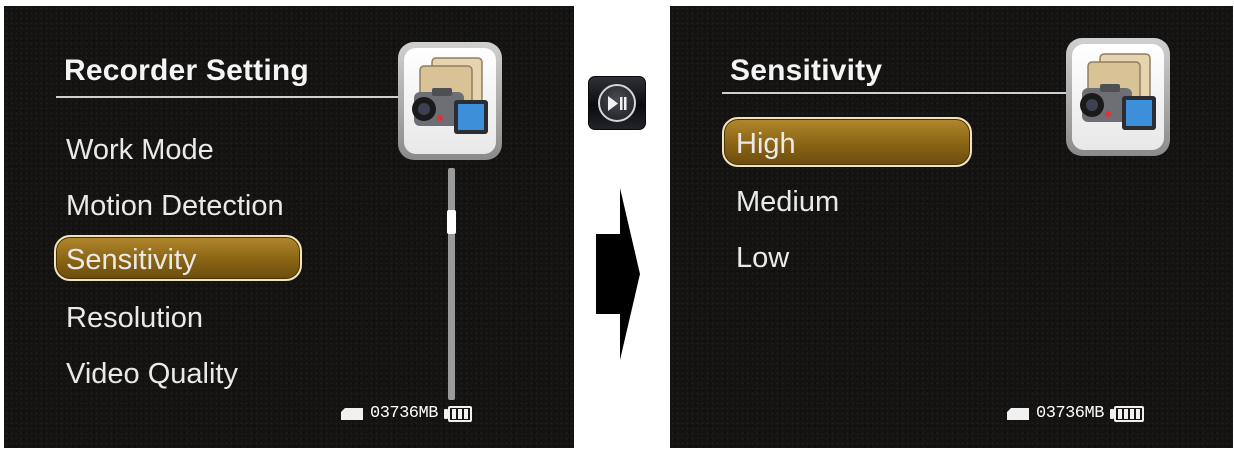 This screenshot has width=1234, height=452. What do you see at coordinates (618, 274) in the screenshot?
I see `right-arrow-icon` at bounding box center [618, 274].